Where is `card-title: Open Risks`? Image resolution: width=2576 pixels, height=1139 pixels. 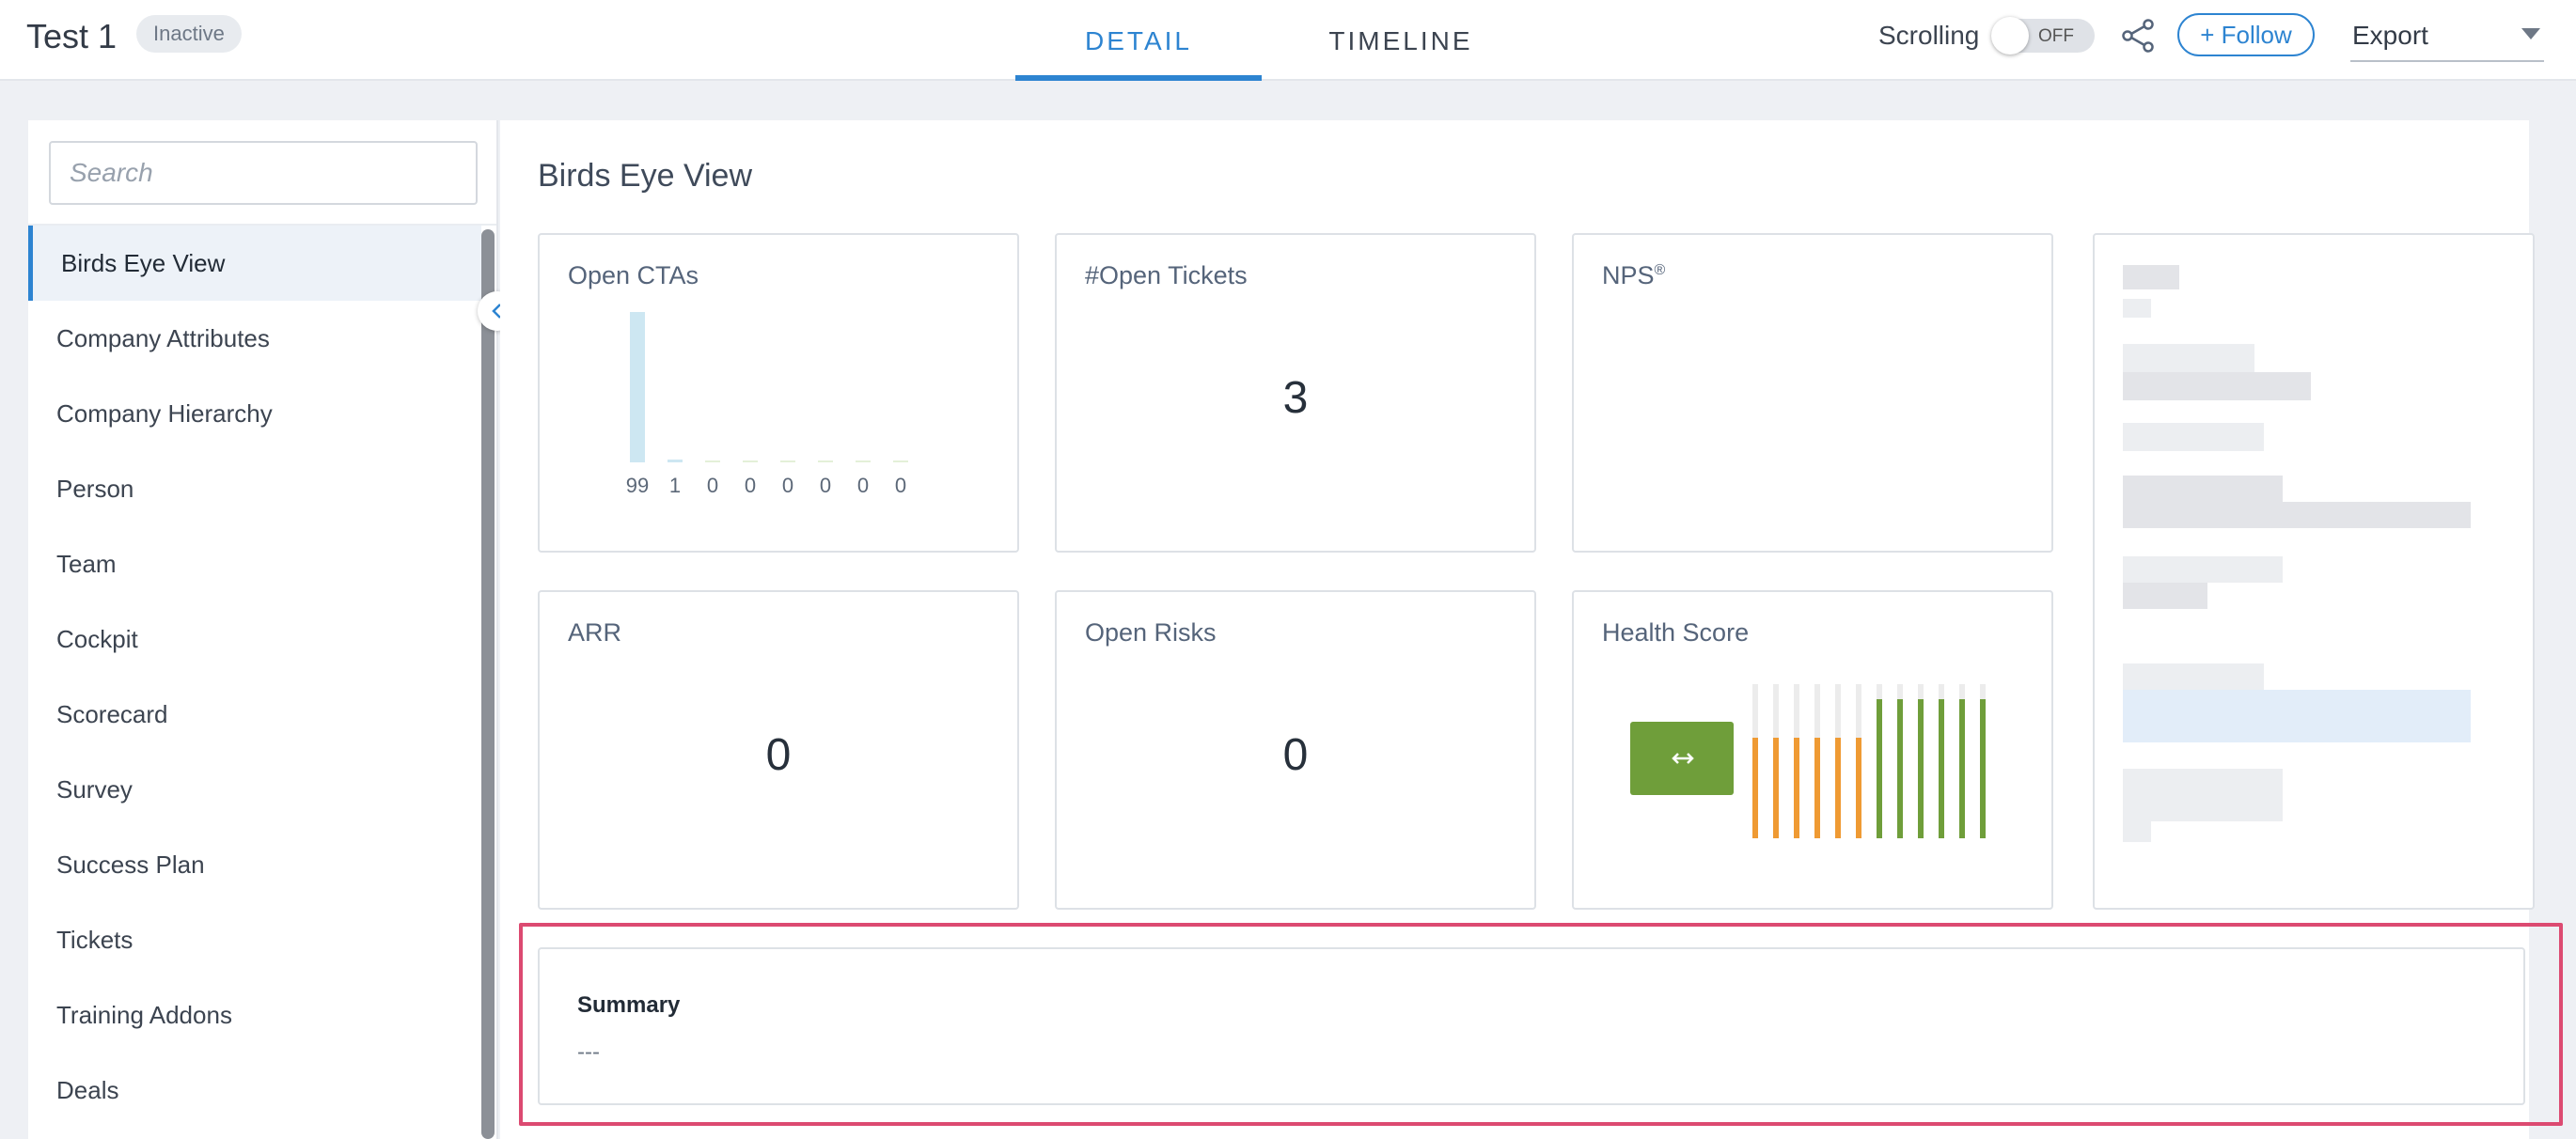
card-title: Open Risks is located at coordinates (1151, 632).